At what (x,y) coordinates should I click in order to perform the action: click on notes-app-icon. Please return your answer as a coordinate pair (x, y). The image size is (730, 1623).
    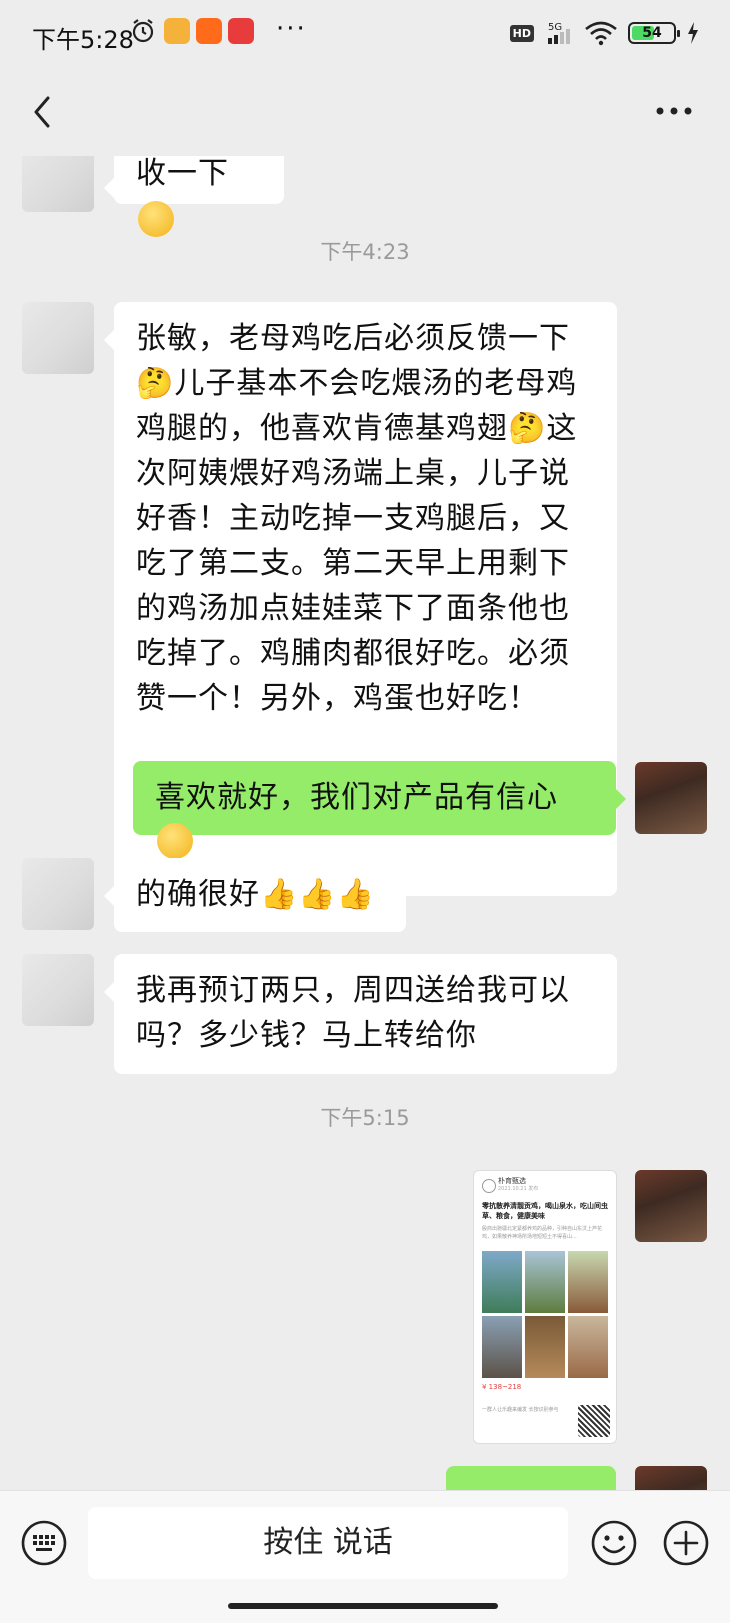
    Looking at the image, I should click on (177, 31).